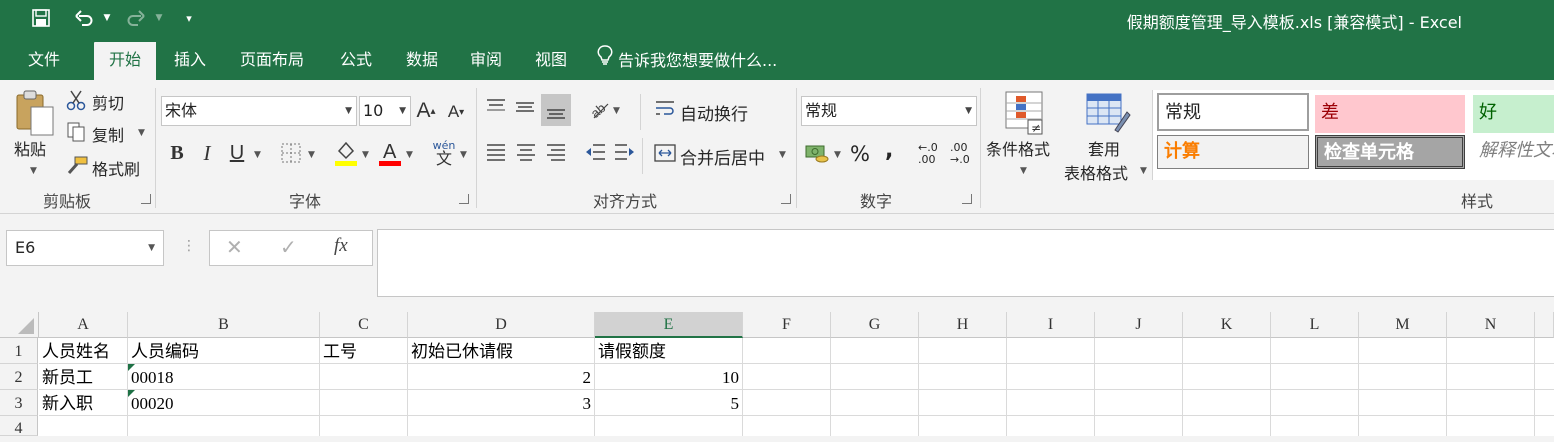 This screenshot has width=1554, height=442. What do you see at coordinates (108, 102) in the screenshot?
I see `cut-button: 剪切` at bounding box center [108, 102].